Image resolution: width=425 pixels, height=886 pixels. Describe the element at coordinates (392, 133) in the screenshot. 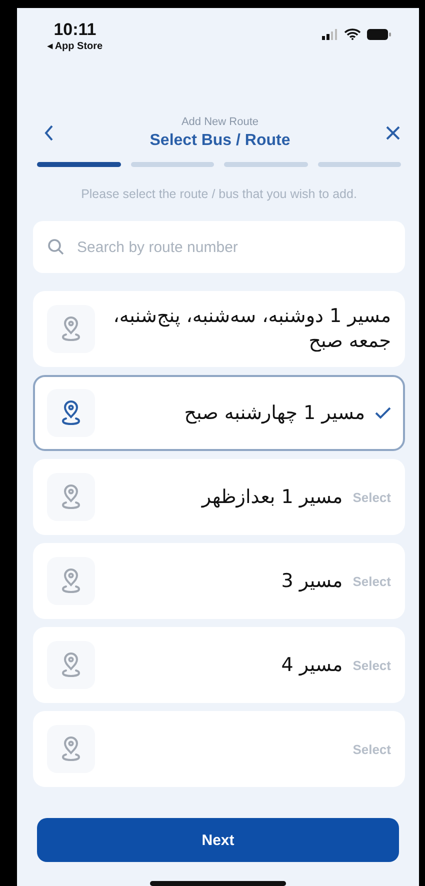

I see `close-icon` at that location.